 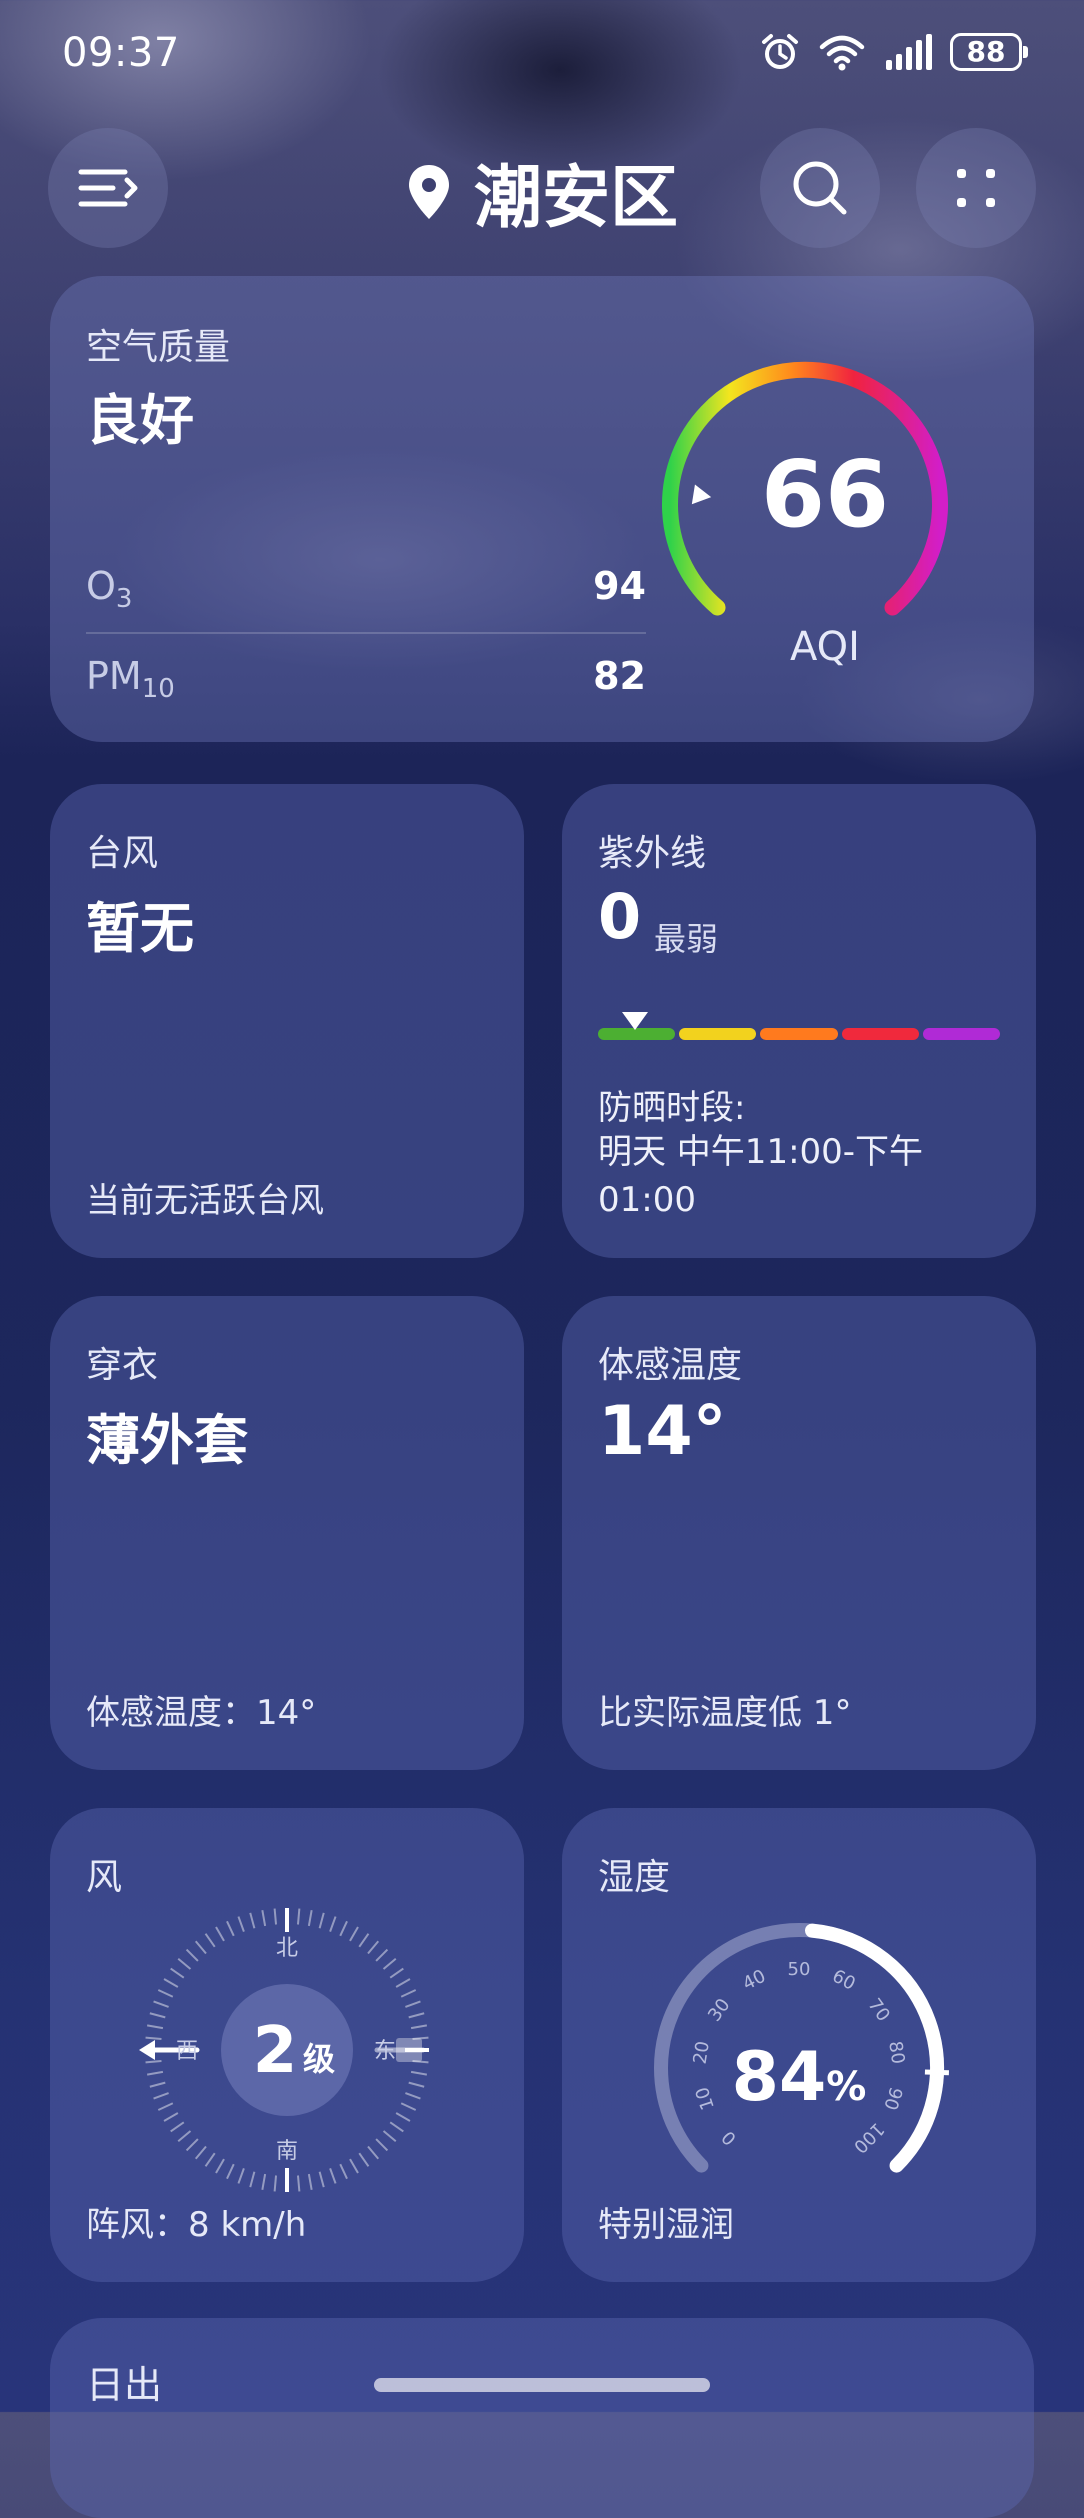 What do you see at coordinates (122, 853) in the screenshot?
I see `typhoon-label: 台风` at bounding box center [122, 853].